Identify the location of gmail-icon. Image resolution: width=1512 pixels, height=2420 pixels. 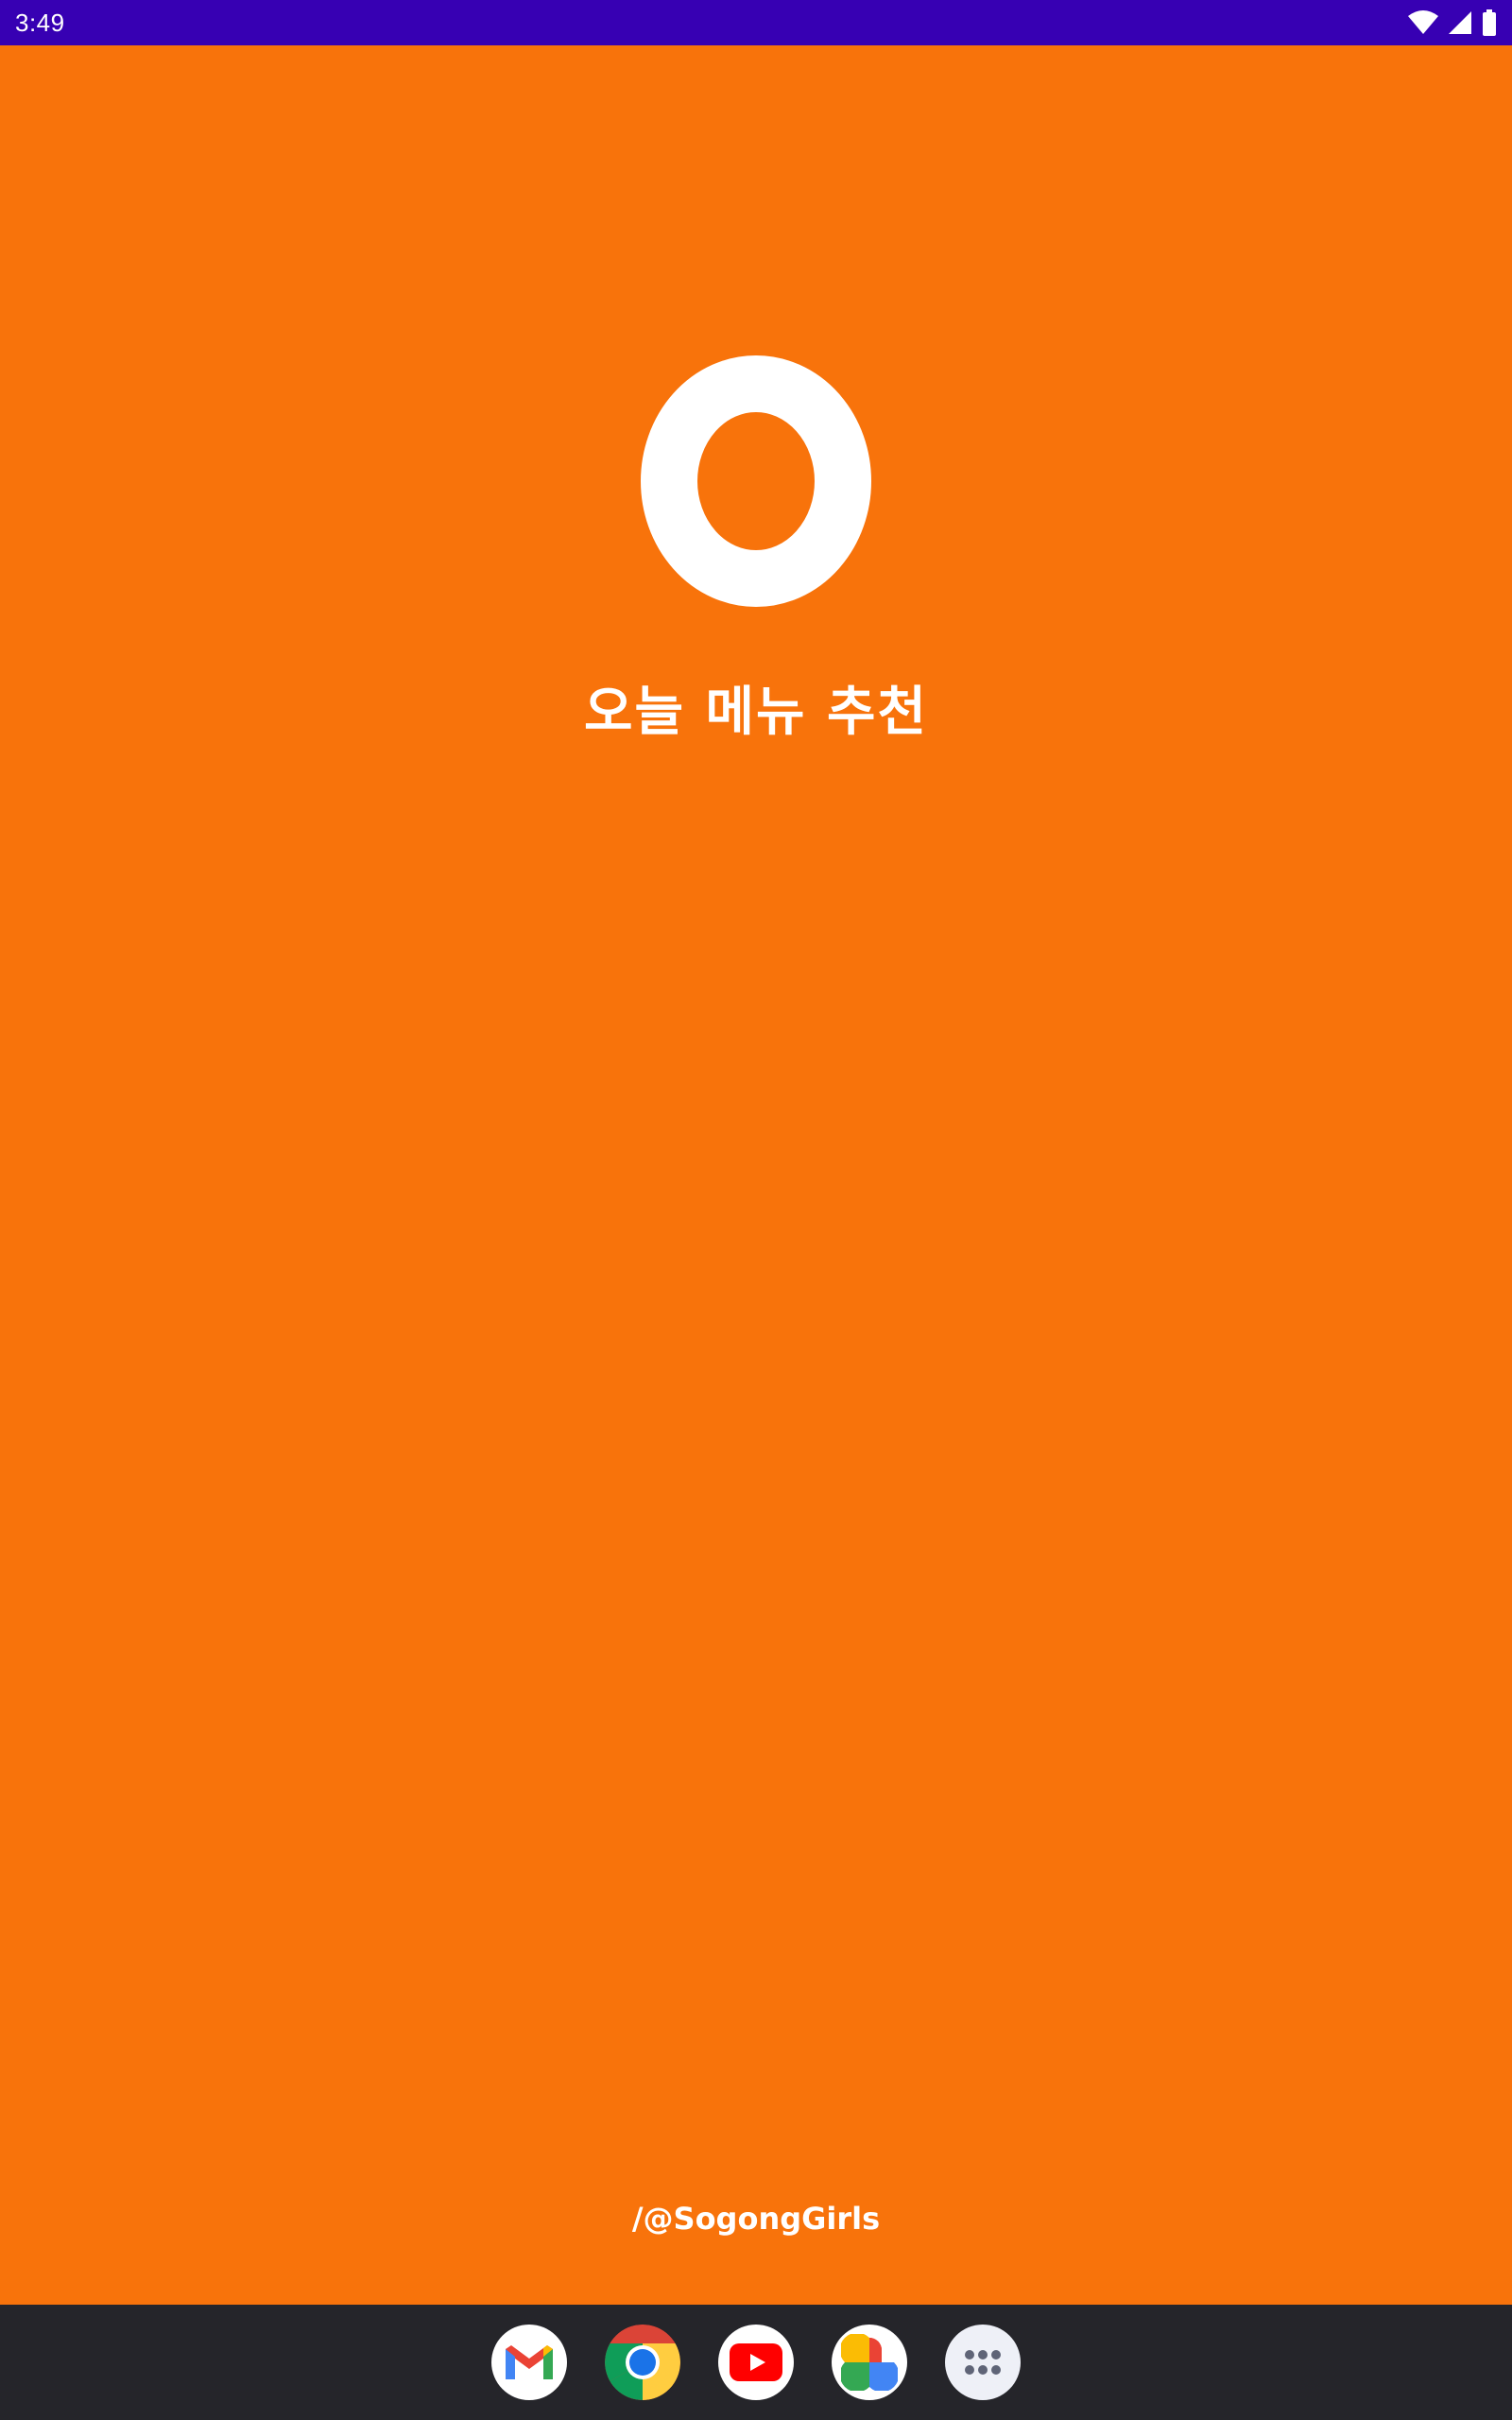
(529, 2362).